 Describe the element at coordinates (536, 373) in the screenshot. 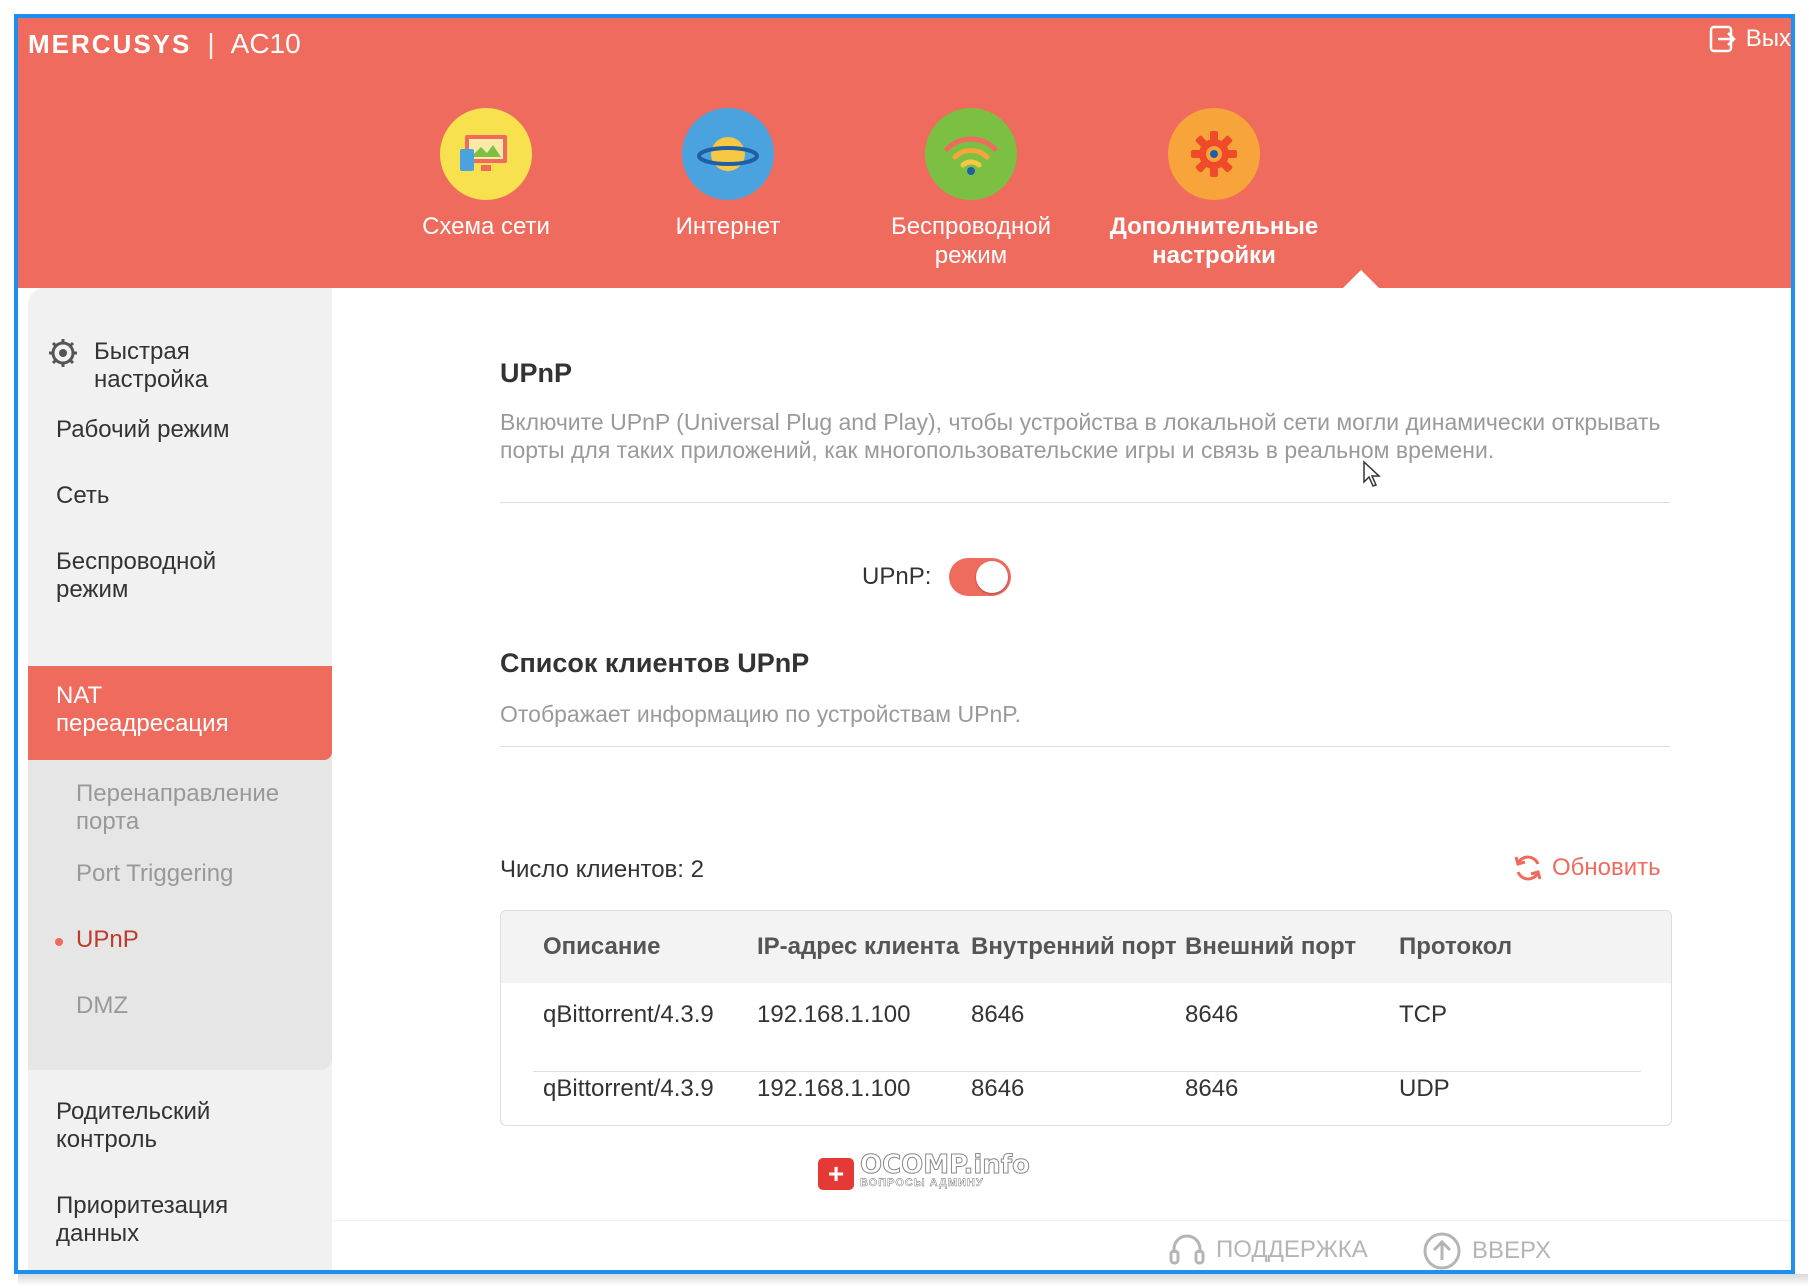

I see `upnp-title: UPnP` at that location.